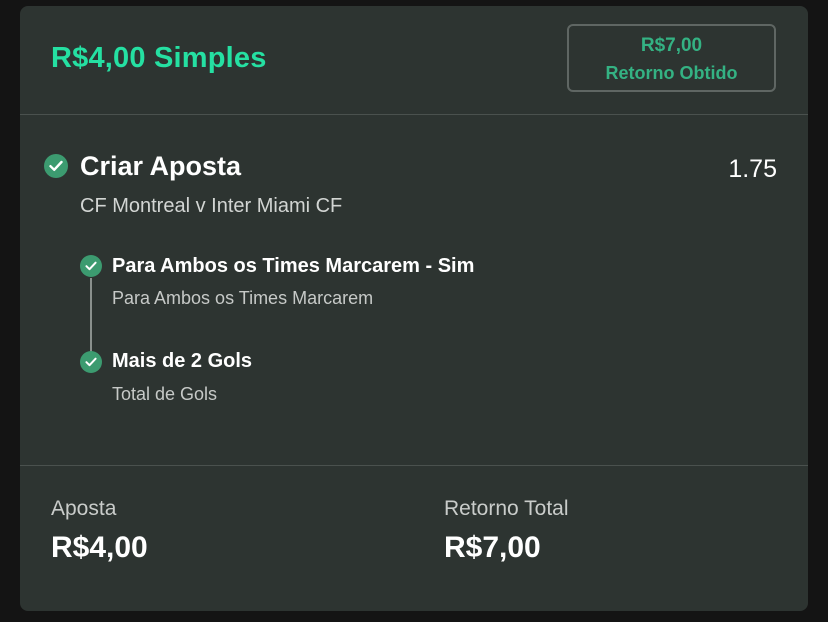 The width and height of the screenshot is (828, 622). I want to click on return-amount: R$7,00, so click(671, 45).